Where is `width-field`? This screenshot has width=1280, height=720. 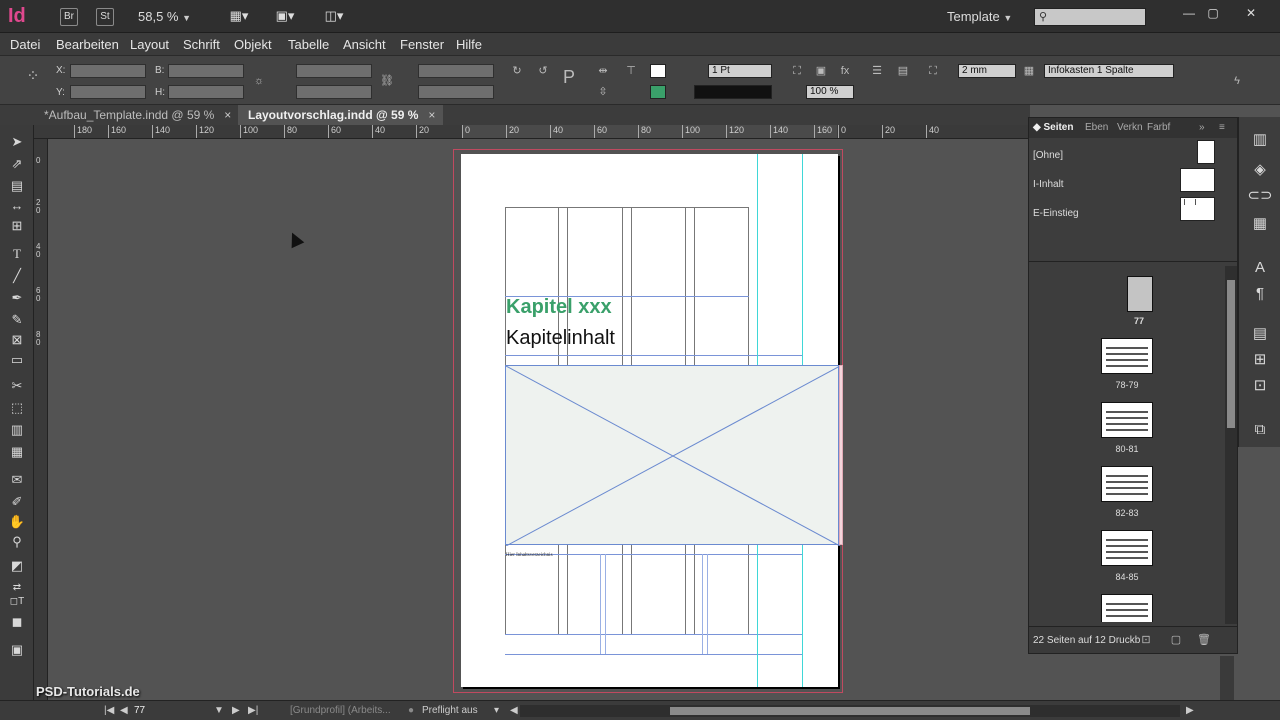 width-field is located at coordinates (206, 71).